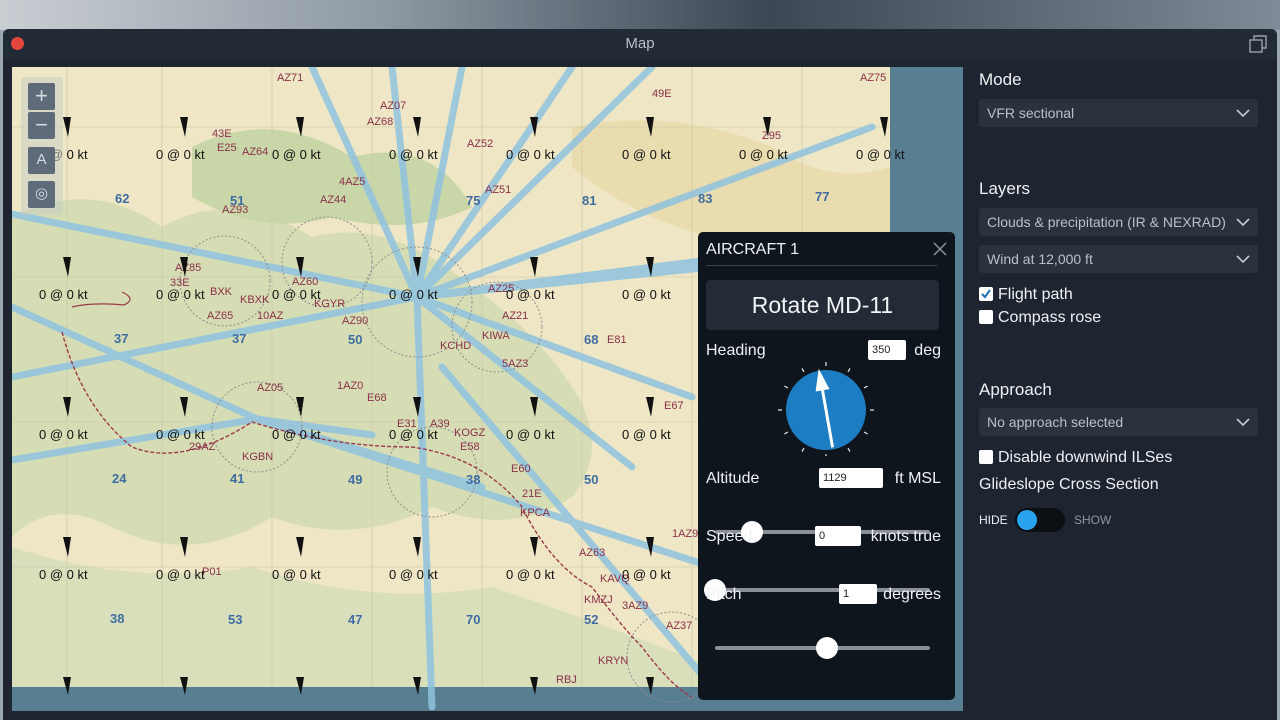  What do you see at coordinates (589, 200) in the screenshot?
I see `grid-number: 81` at bounding box center [589, 200].